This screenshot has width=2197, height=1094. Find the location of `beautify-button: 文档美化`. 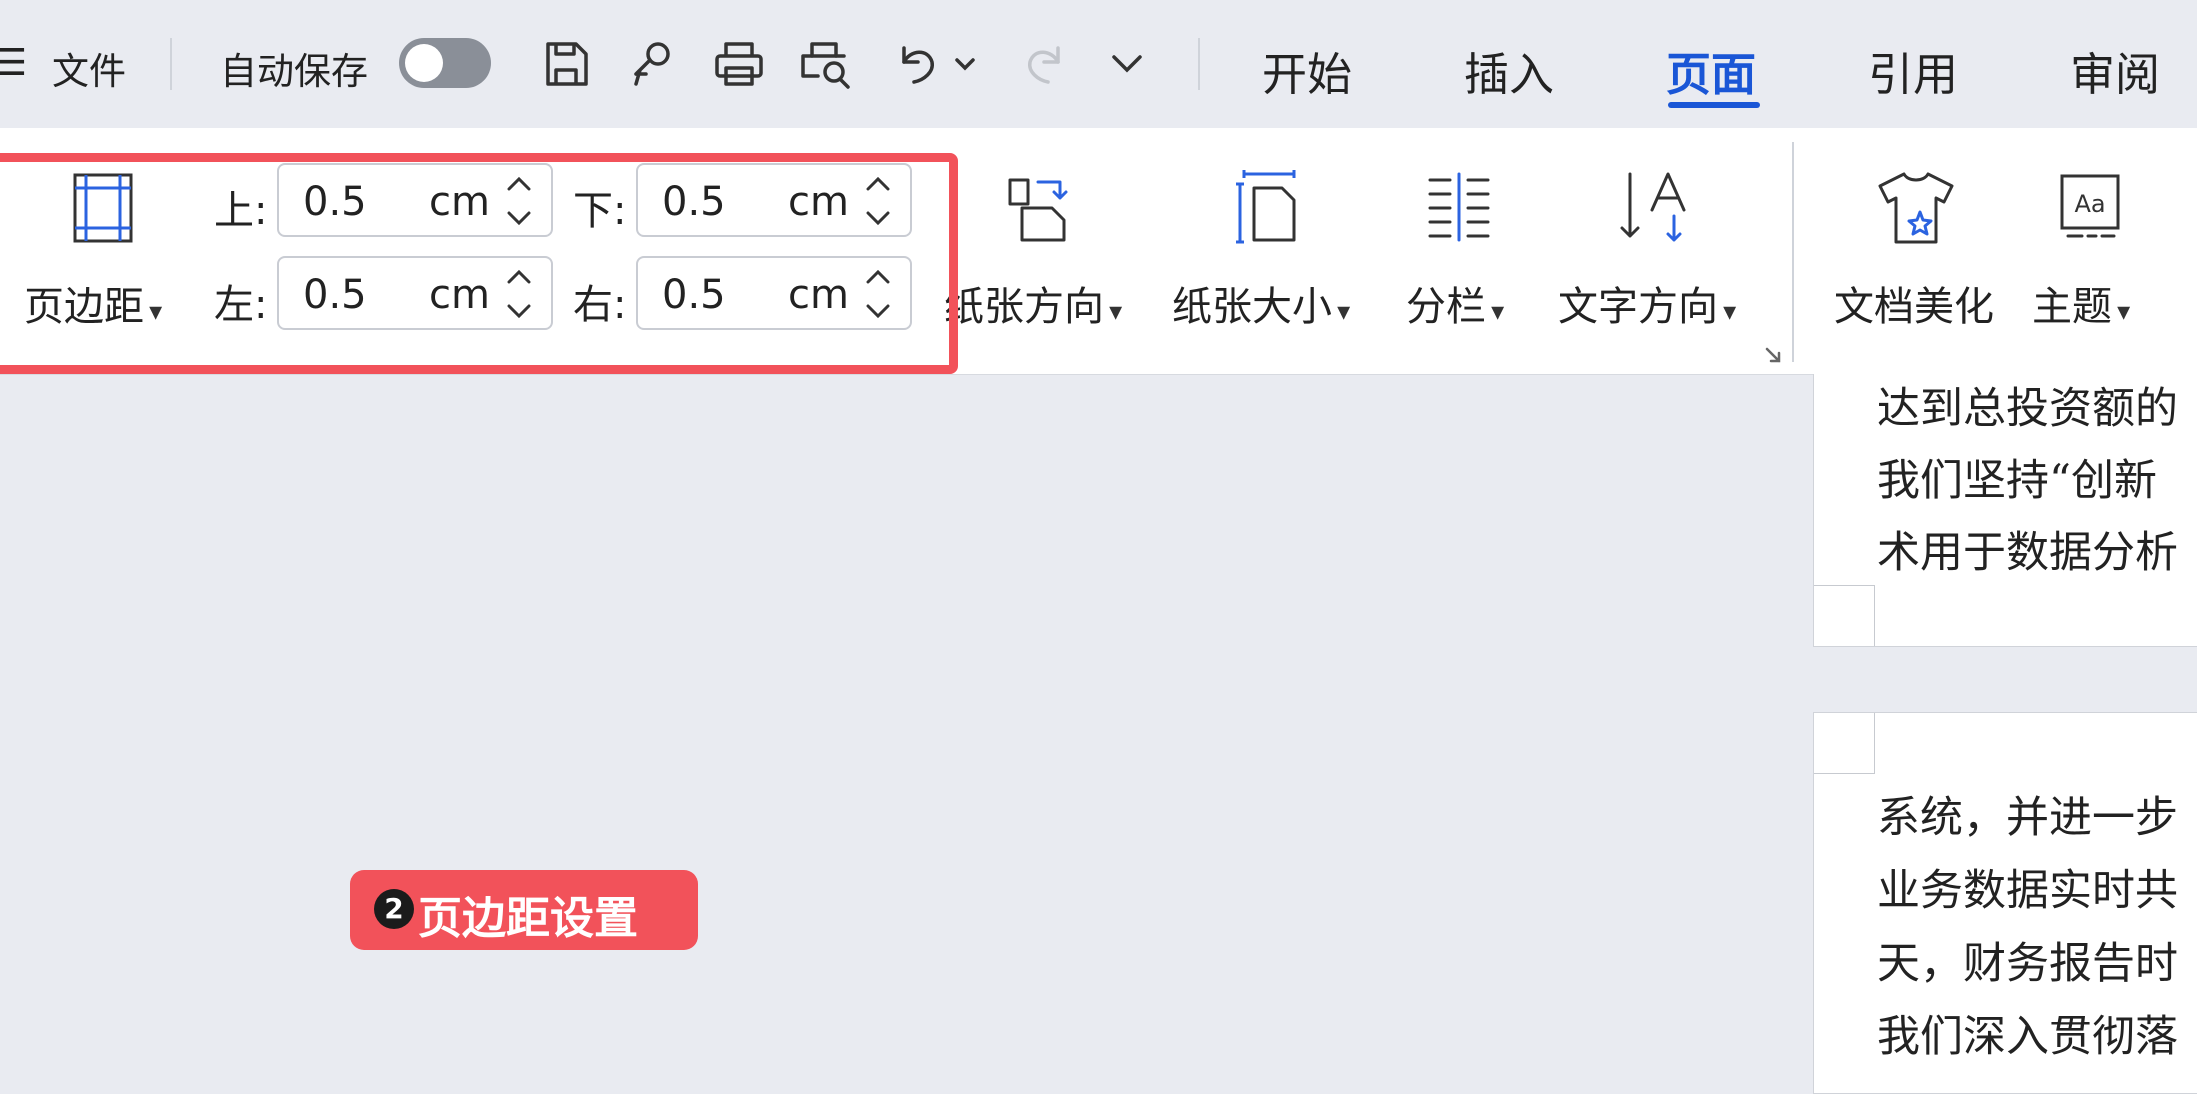

beautify-button: 文档美化 is located at coordinates (1914, 303).